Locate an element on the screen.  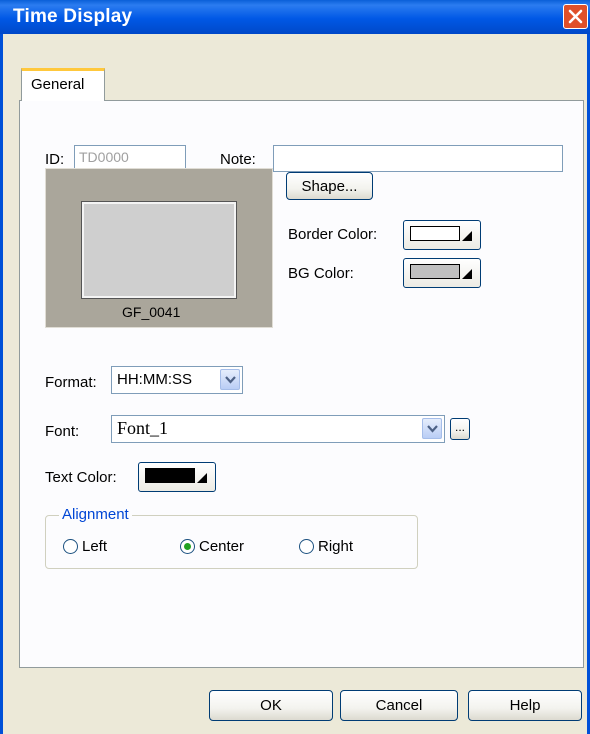
close-icon is located at coordinates (575, 16).